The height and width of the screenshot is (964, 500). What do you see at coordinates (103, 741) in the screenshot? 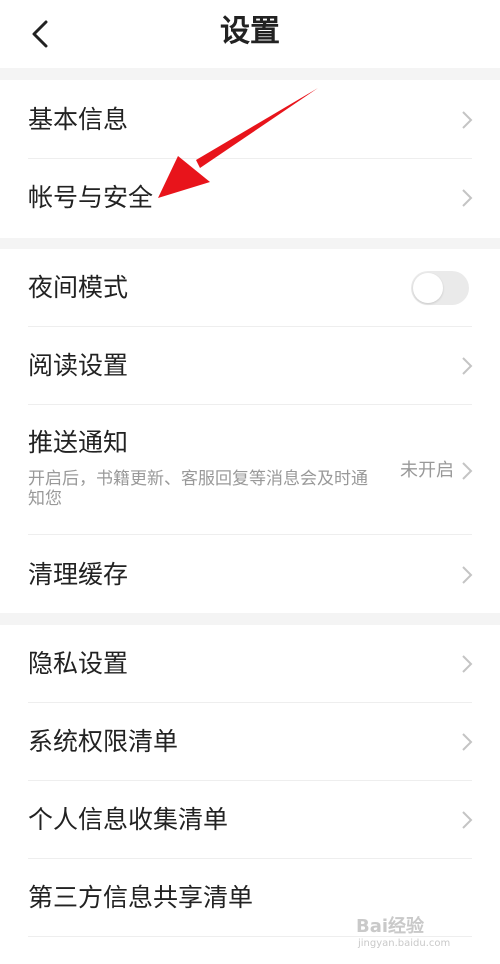
I see `row-label: 系统权限清单` at bounding box center [103, 741].